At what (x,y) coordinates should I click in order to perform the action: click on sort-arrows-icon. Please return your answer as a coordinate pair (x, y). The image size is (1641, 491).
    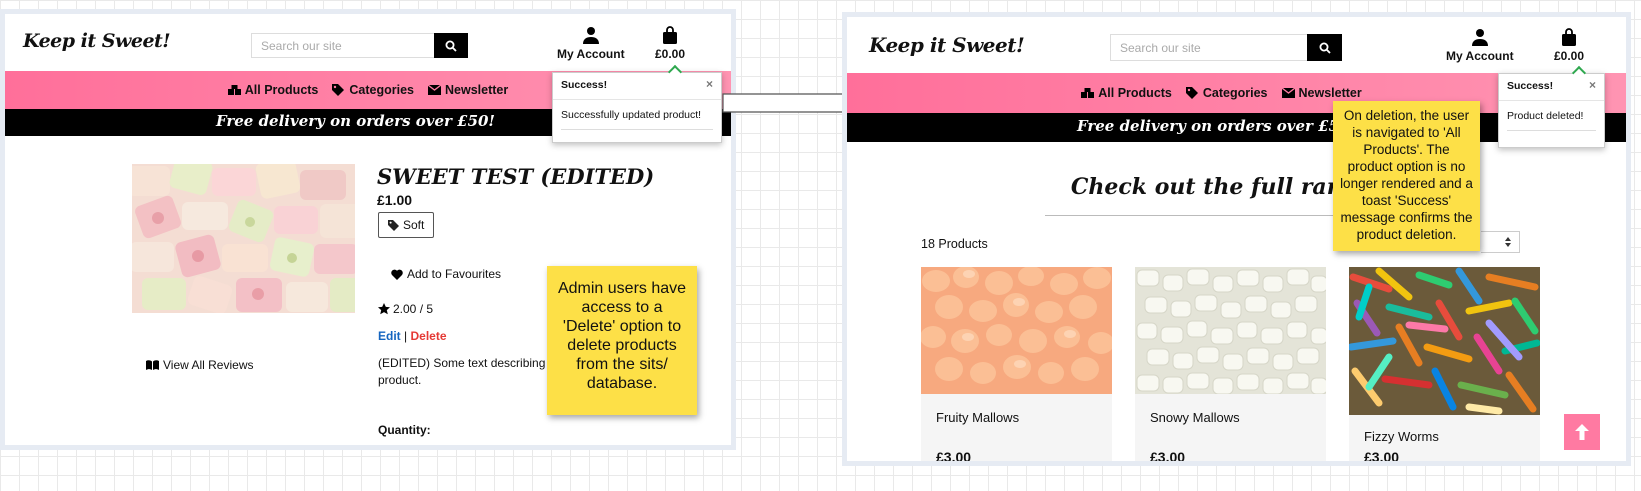
    Looking at the image, I should click on (1508, 242).